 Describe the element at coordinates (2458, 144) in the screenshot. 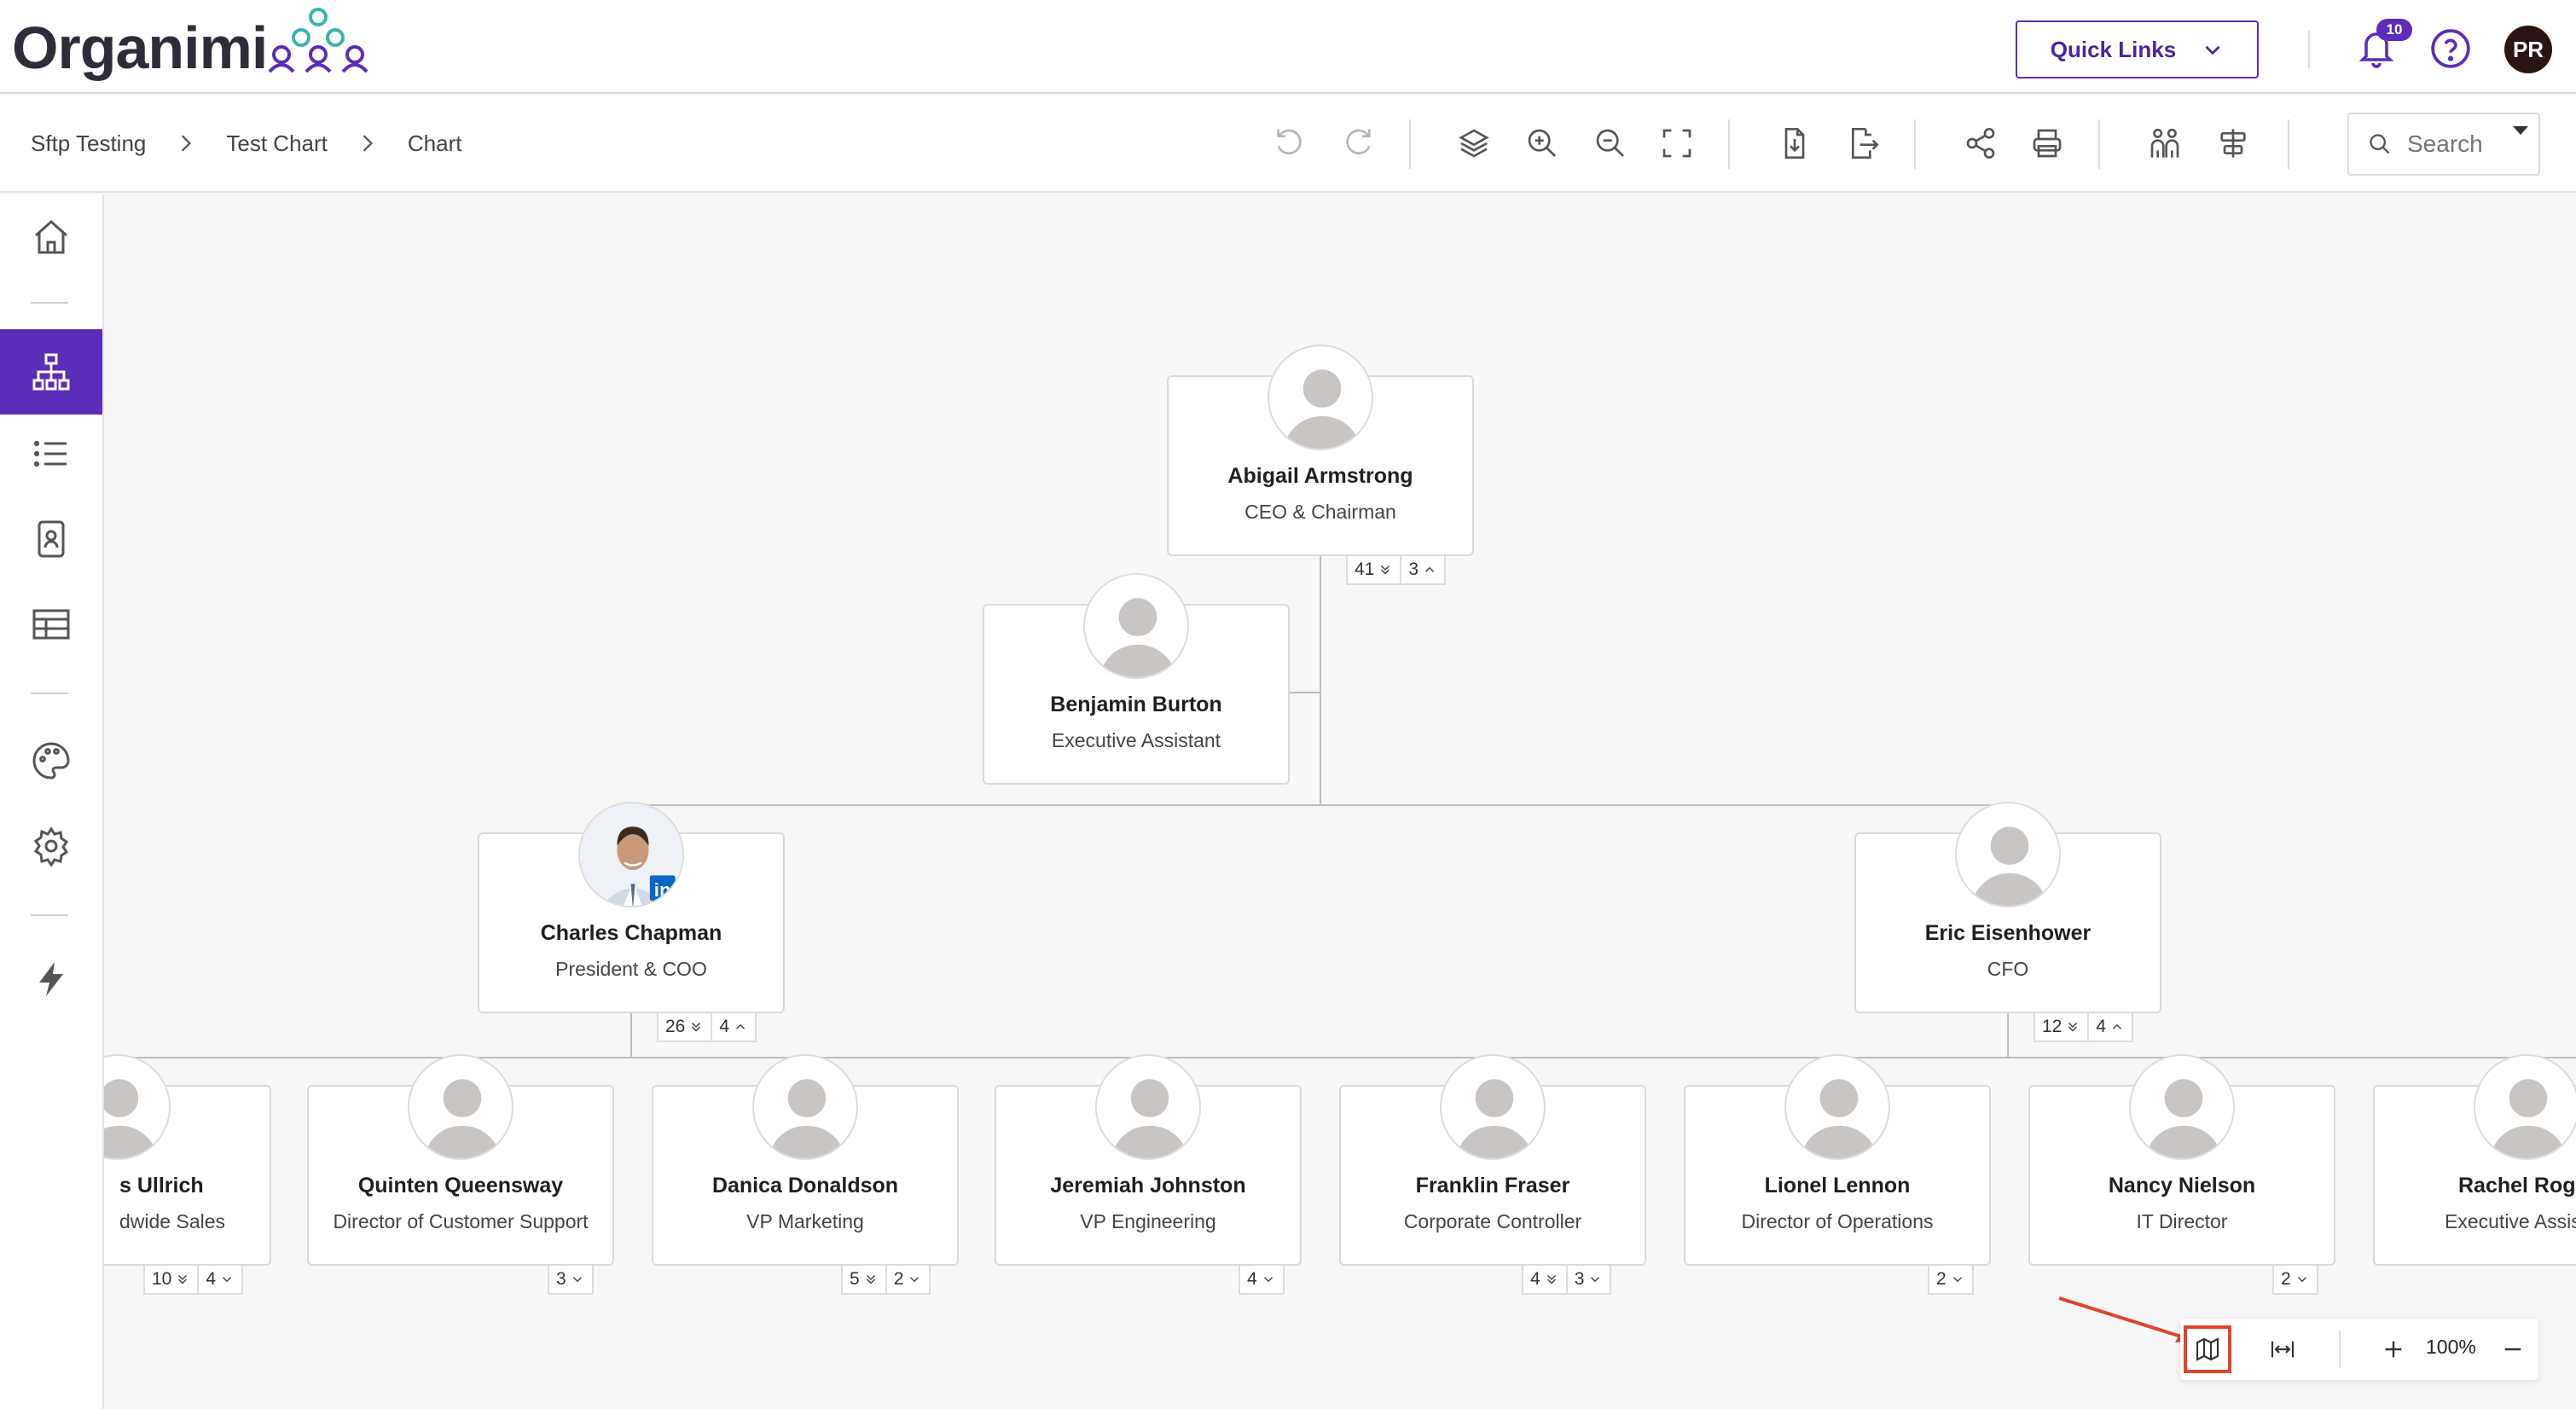

I see `search-input` at that location.